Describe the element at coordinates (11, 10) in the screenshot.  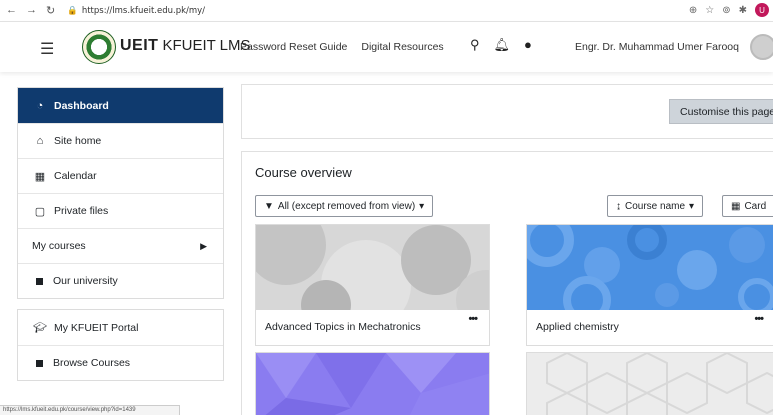
I see `back-icon: ←` at that location.